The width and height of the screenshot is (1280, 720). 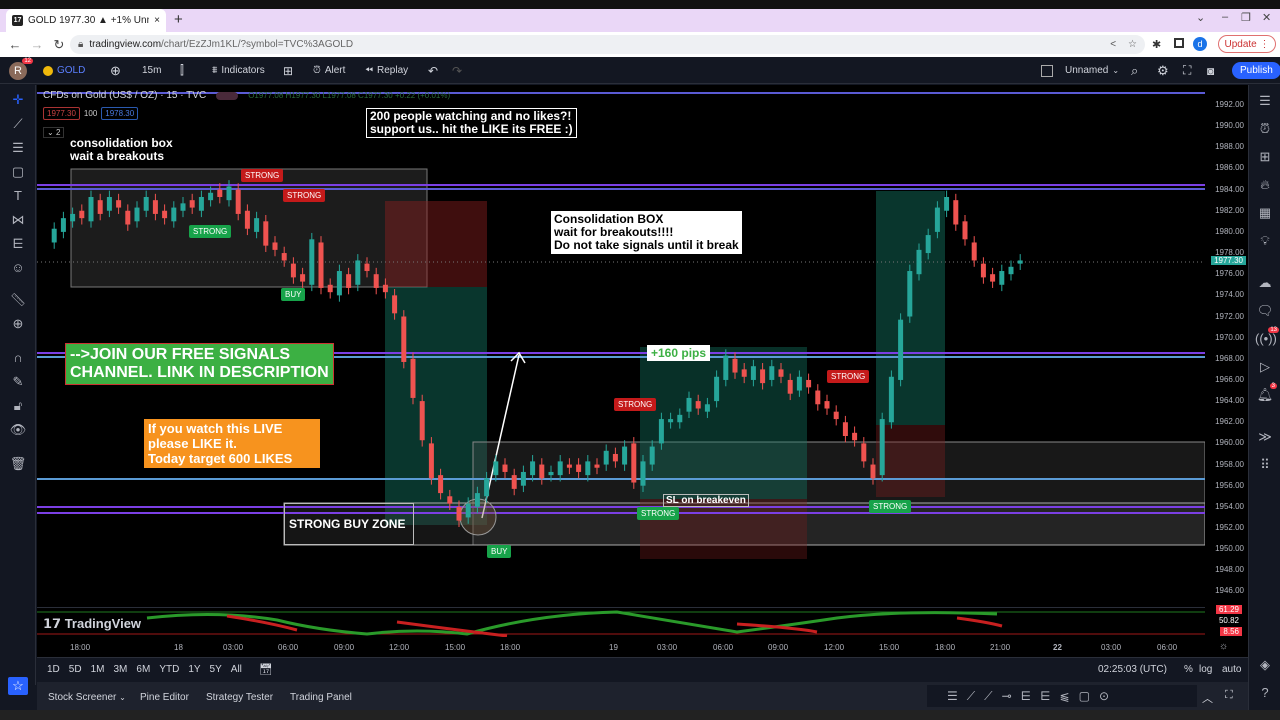 What do you see at coordinates (433, 70) in the screenshot?
I see `undo-icon: ↶` at bounding box center [433, 70].